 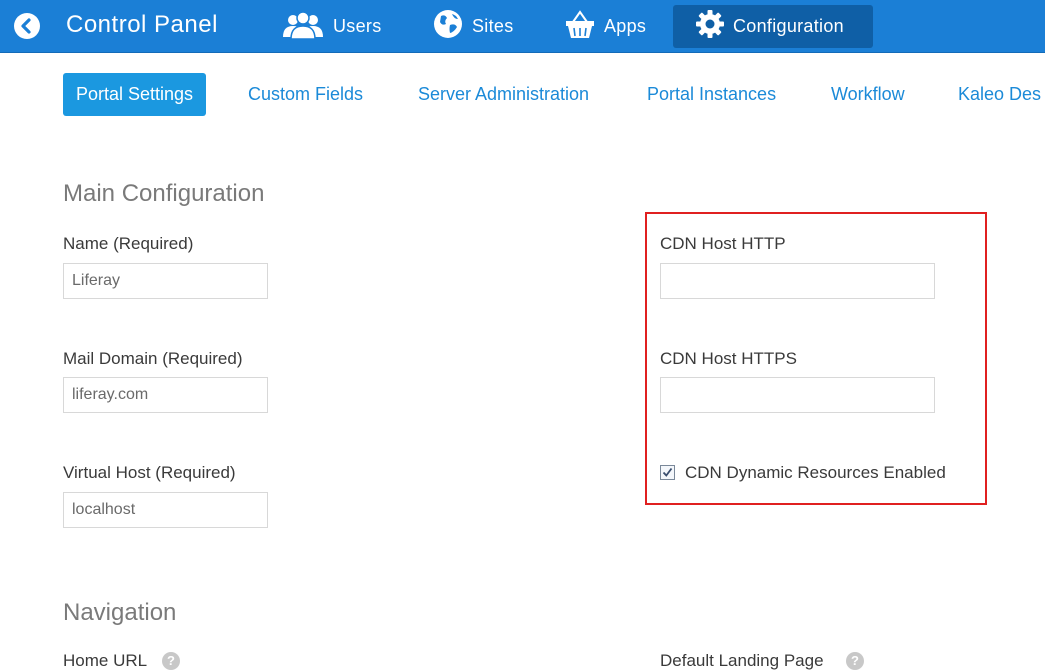 I want to click on nav-configuration: Configuration, so click(x=773, y=26).